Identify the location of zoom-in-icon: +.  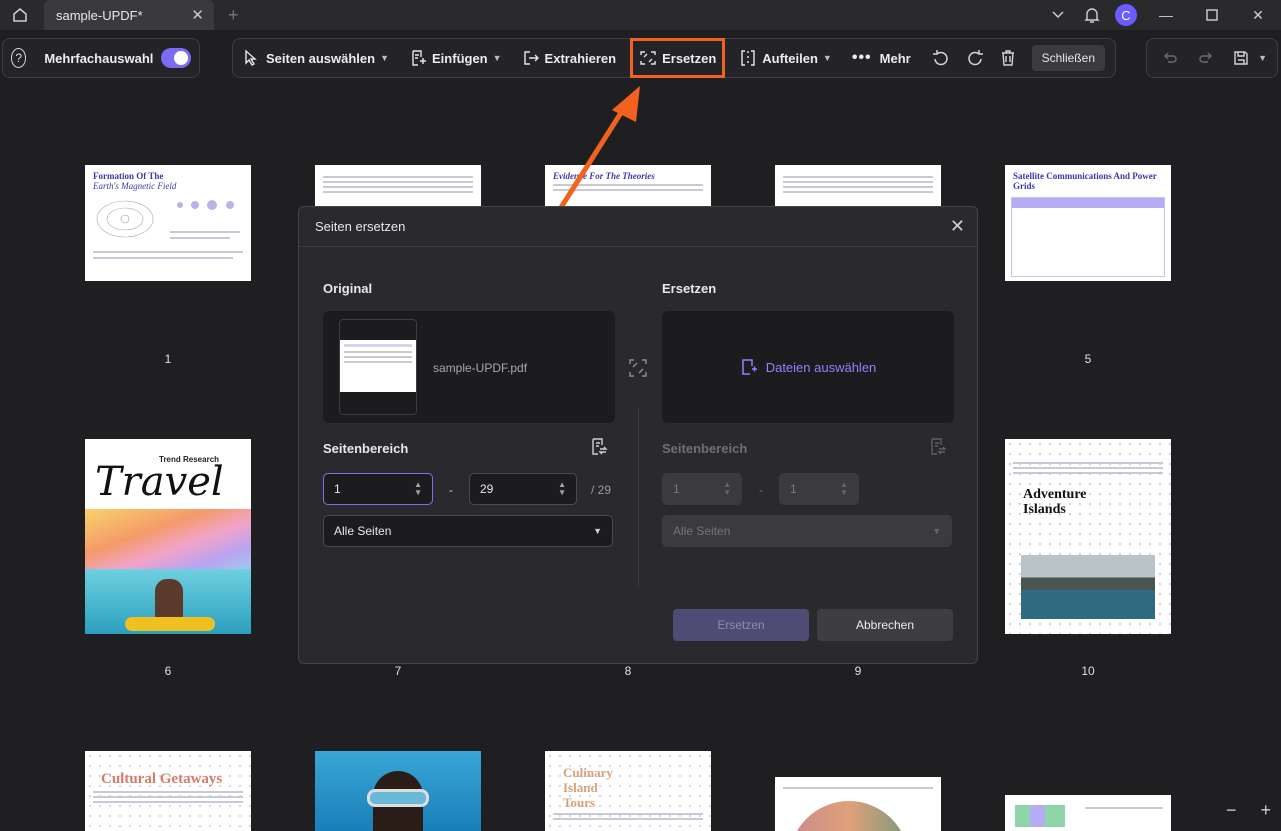
(1265, 810).